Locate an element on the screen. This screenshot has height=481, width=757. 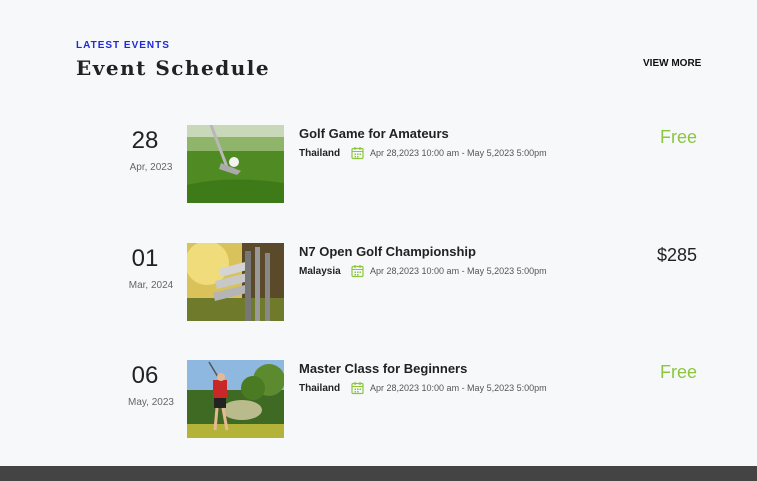
event-day: 01 is located at coordinates (145, 258).